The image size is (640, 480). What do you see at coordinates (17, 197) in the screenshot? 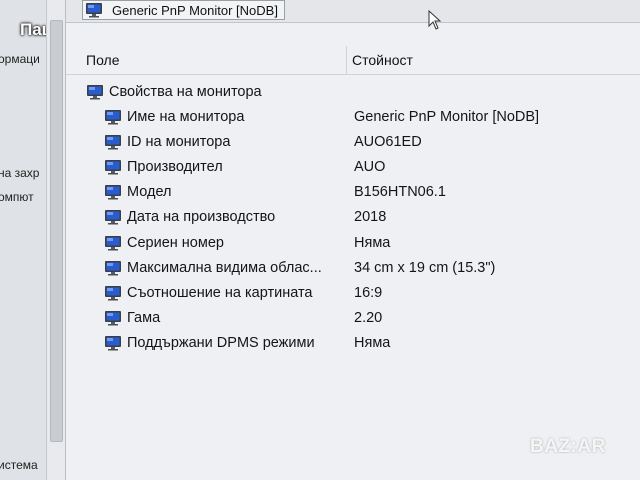
I see `sidebar-fragment: омпют` at bounding box center [17, 197].